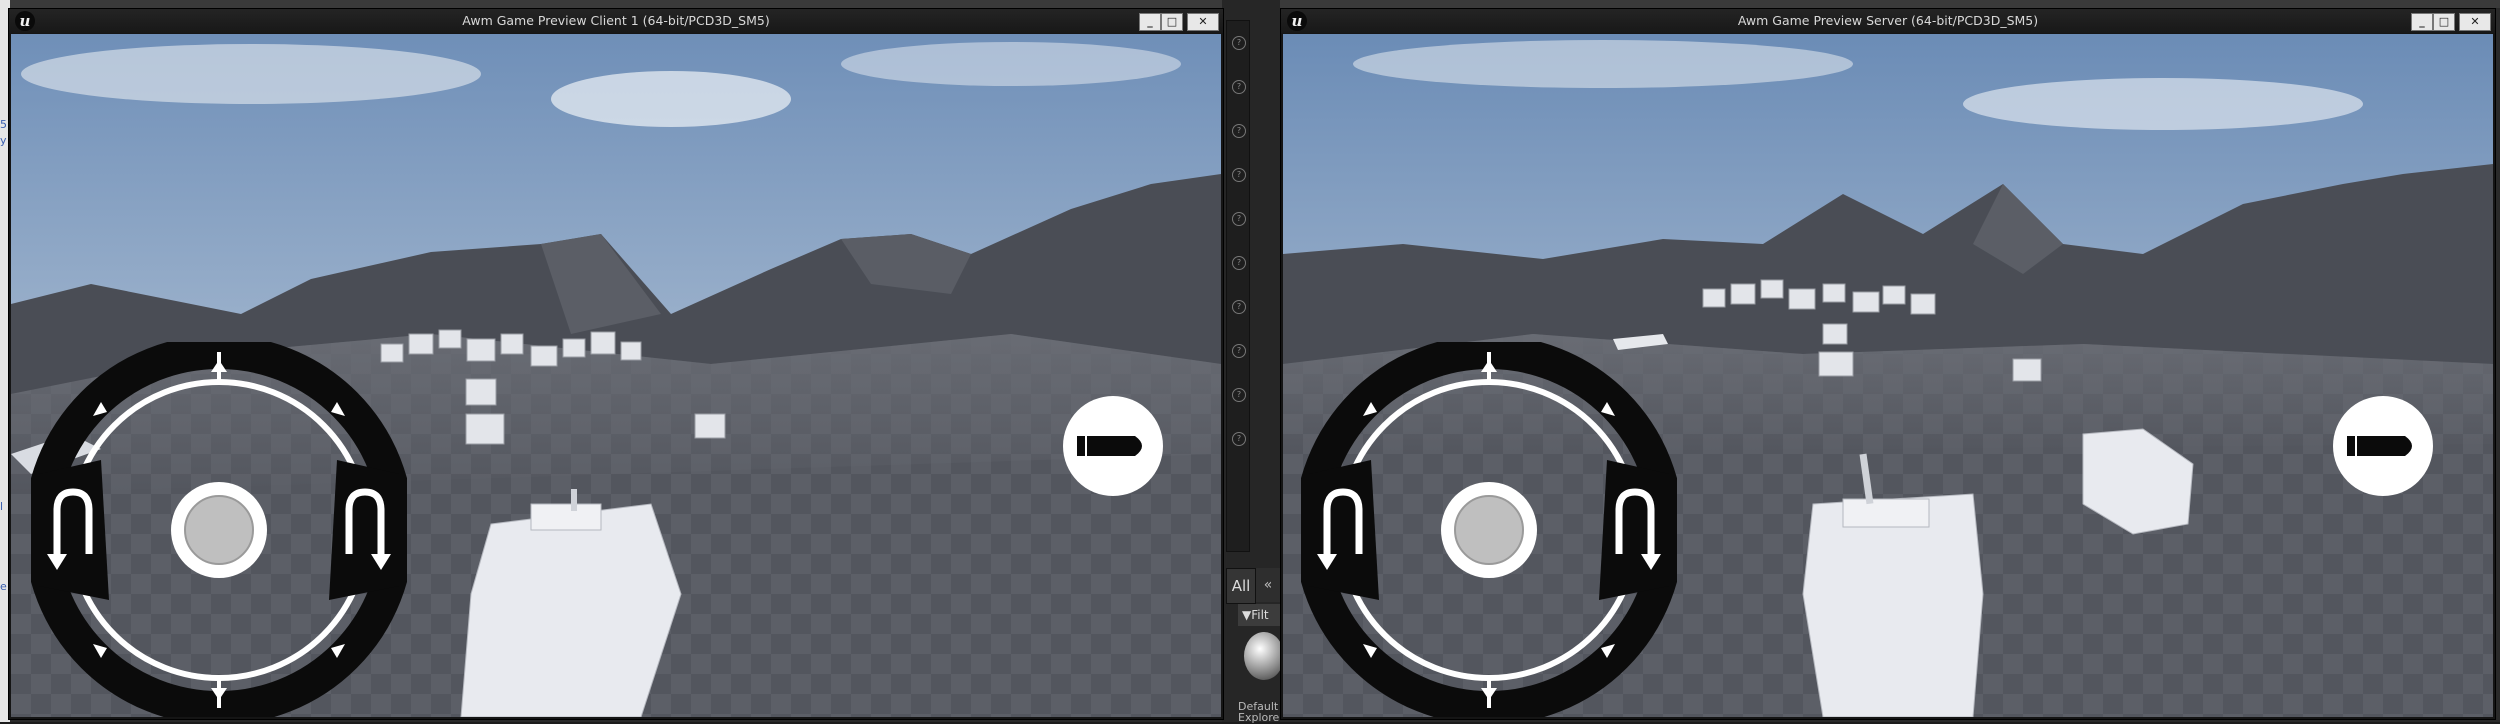  What do you see at coordinates (1241, 586) in the screenshot?
I see `content-tab-all: All` at bounding box center [1241, 586].